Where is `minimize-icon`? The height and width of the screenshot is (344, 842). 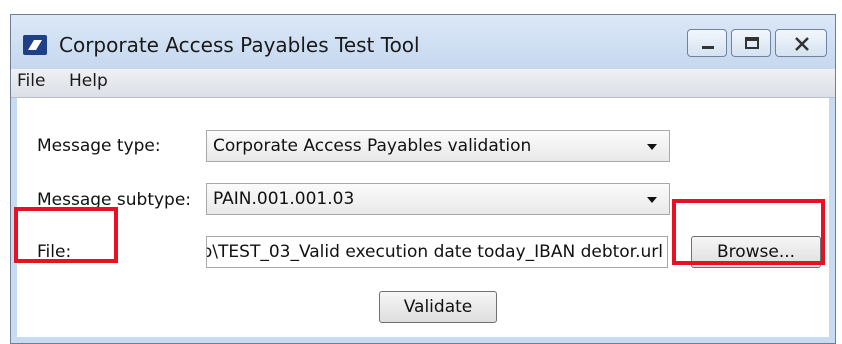 minimize-icon is located at coordinates (708, 47).